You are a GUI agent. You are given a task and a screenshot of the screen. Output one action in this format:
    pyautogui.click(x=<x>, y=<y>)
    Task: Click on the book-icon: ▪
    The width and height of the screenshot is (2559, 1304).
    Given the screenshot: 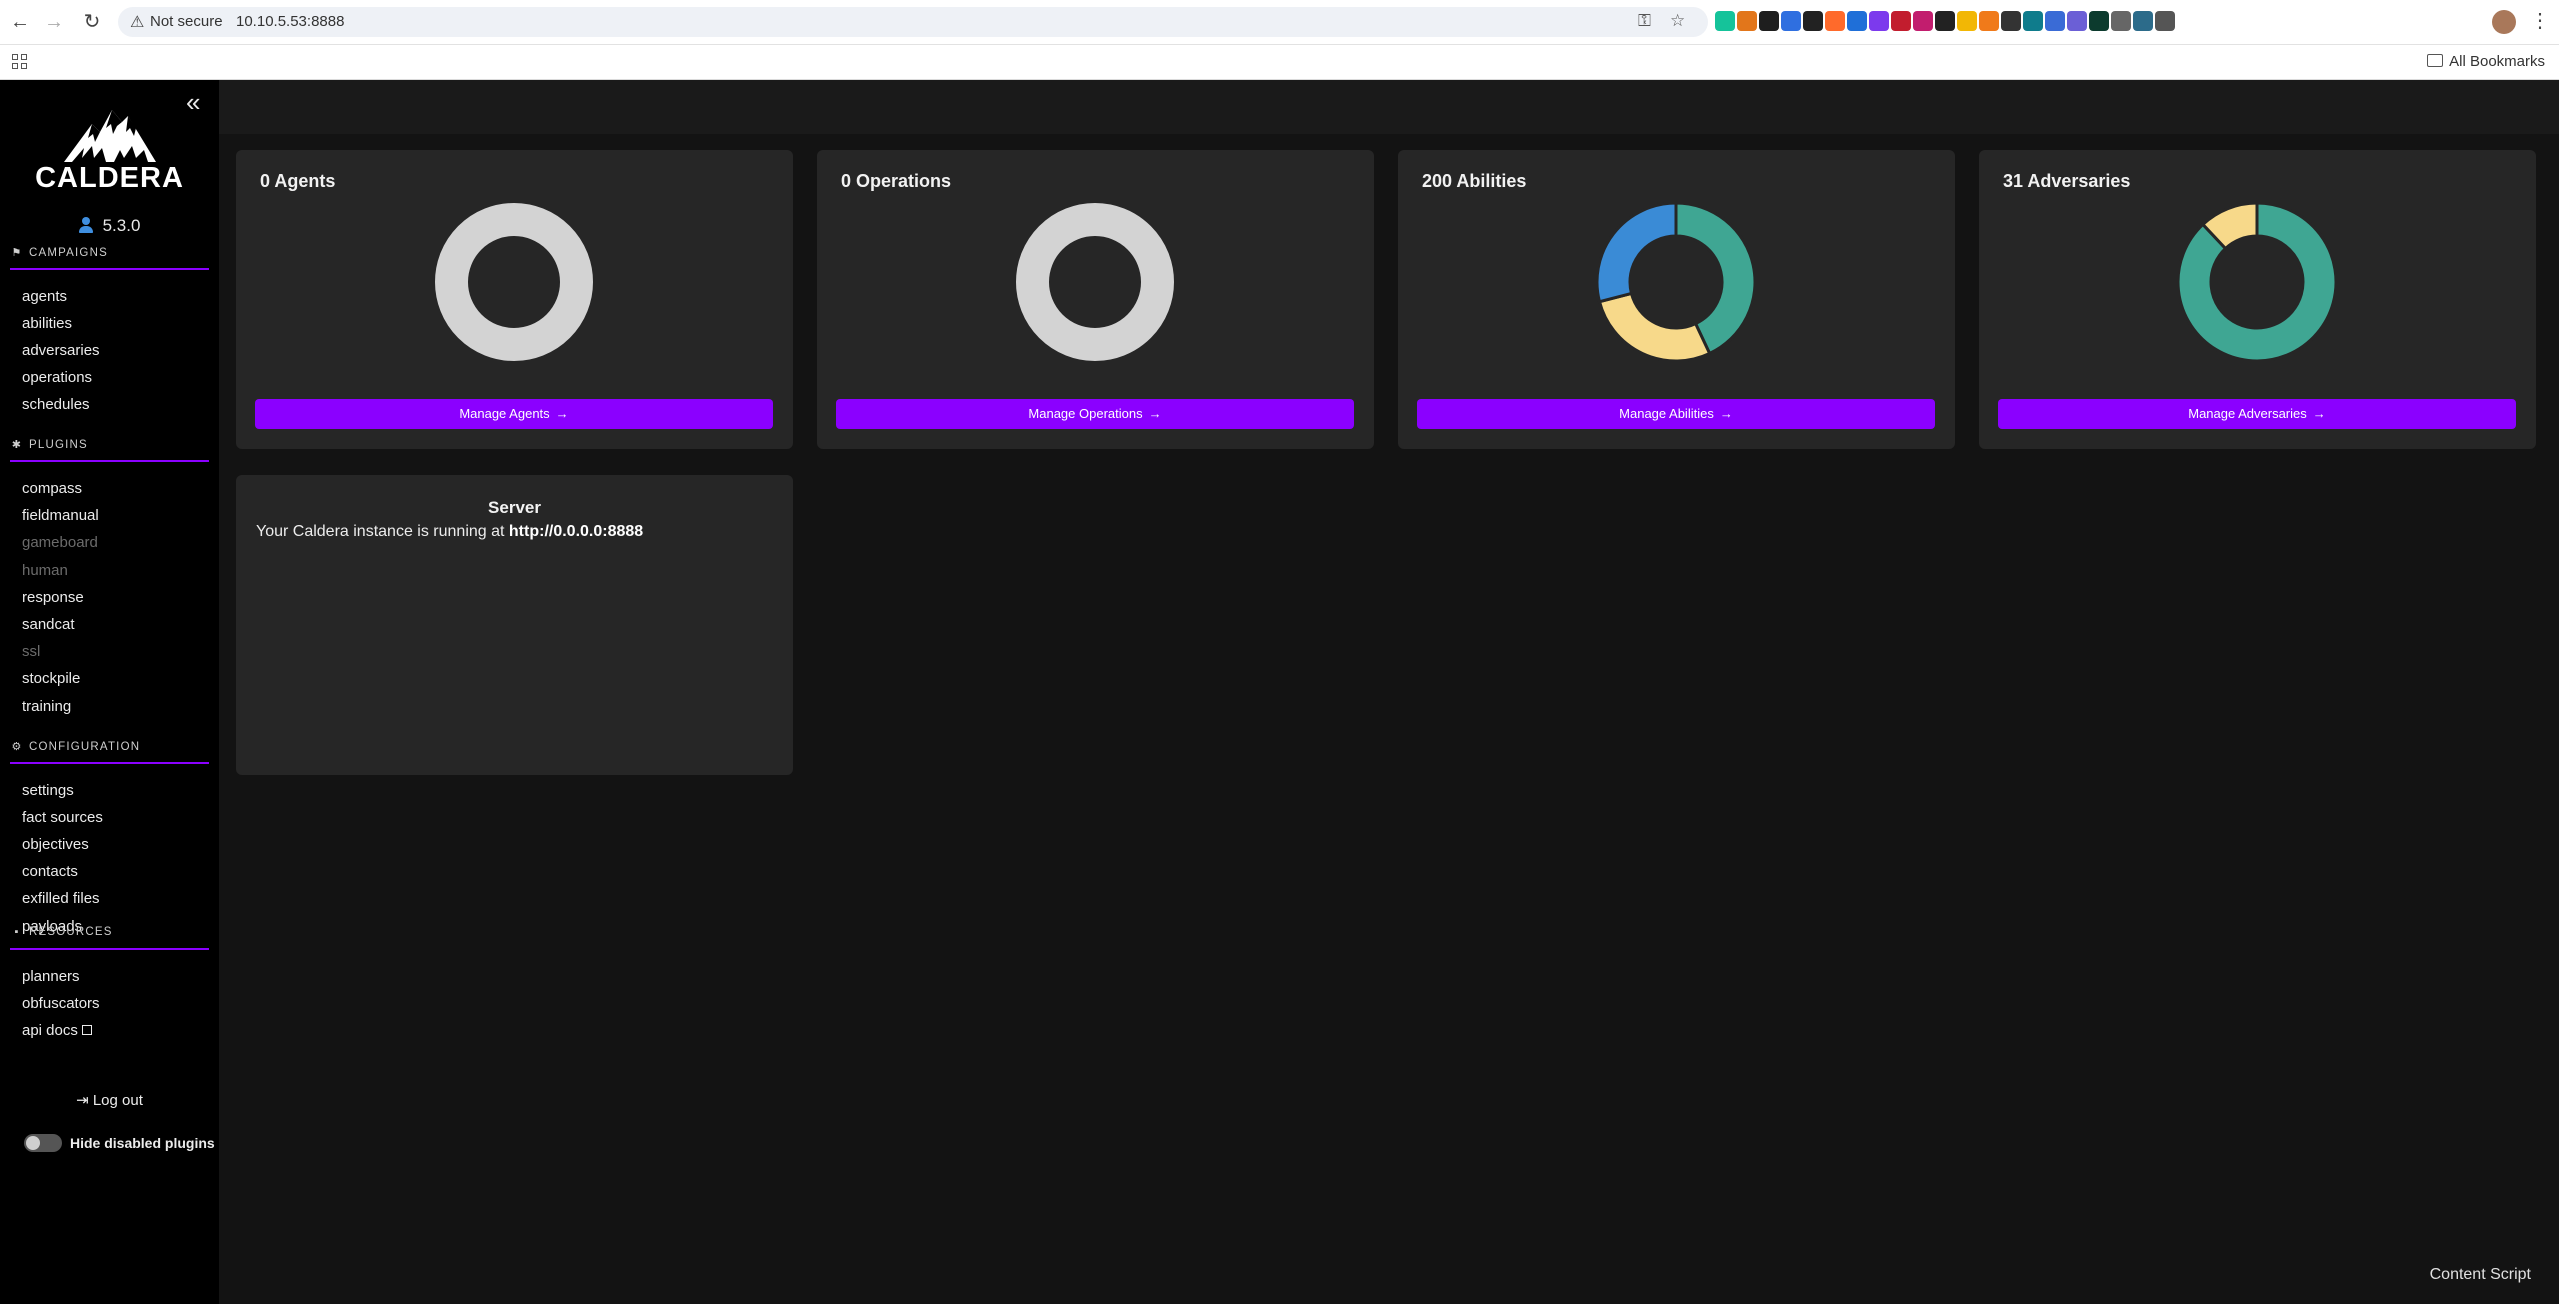 What is the action you would take?
    pyautogui.click(x=17, y=932)
    